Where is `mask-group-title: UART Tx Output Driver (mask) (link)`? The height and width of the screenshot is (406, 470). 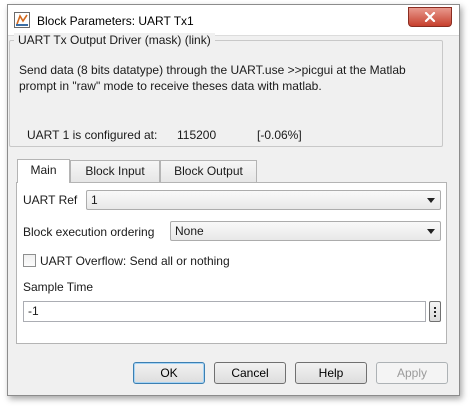 mask-group-title: UART Tx Output Driver (mask) (link) is located at coordinates (114, 40).